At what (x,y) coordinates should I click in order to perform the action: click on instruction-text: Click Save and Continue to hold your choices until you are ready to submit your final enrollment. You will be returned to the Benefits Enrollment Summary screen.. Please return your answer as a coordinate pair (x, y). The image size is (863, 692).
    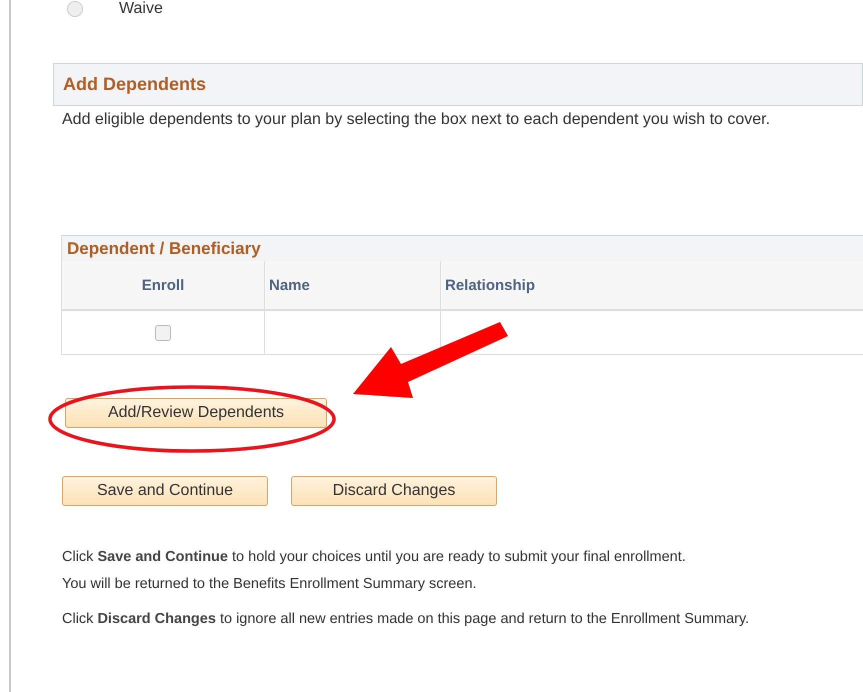
    Looking at the image, I should click on (374, 571).